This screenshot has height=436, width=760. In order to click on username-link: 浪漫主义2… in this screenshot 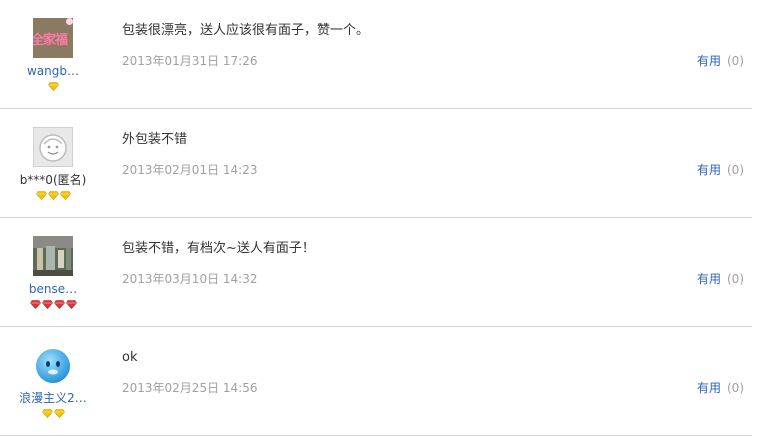, I will do `click(53, 398)`.